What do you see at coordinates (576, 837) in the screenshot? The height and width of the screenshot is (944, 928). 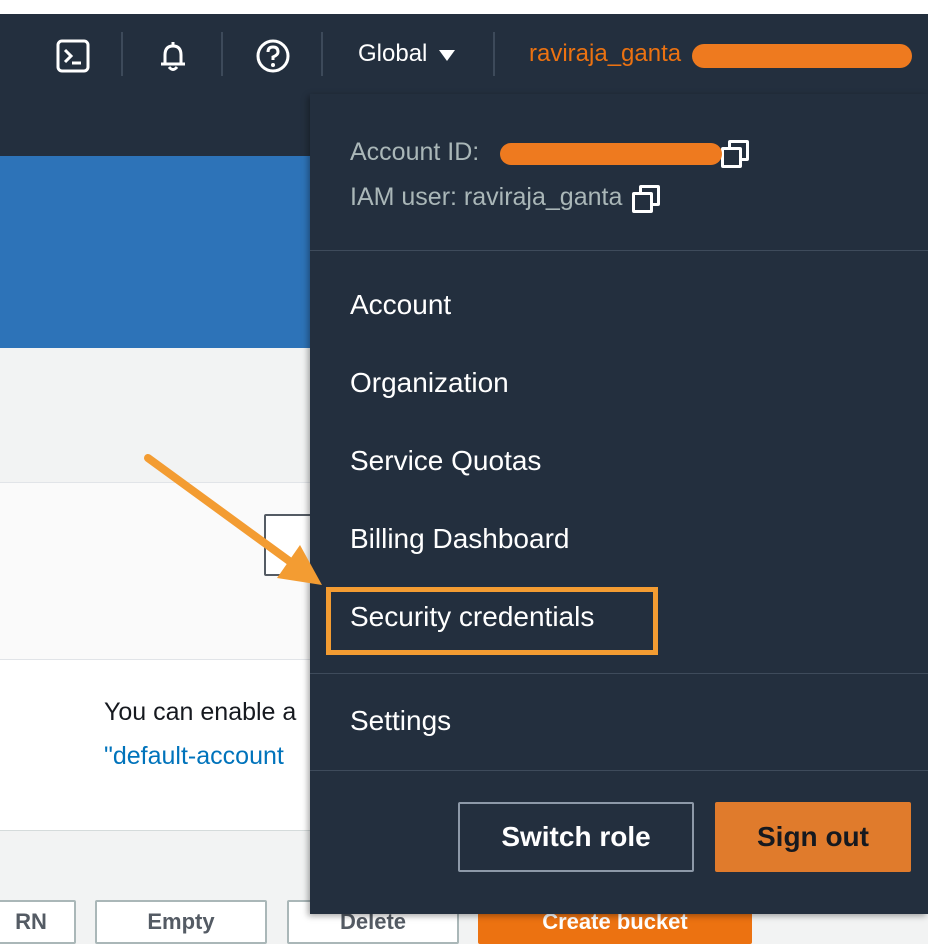 I see `switch-role-button: Switch role` at bounding box center [576, 837].